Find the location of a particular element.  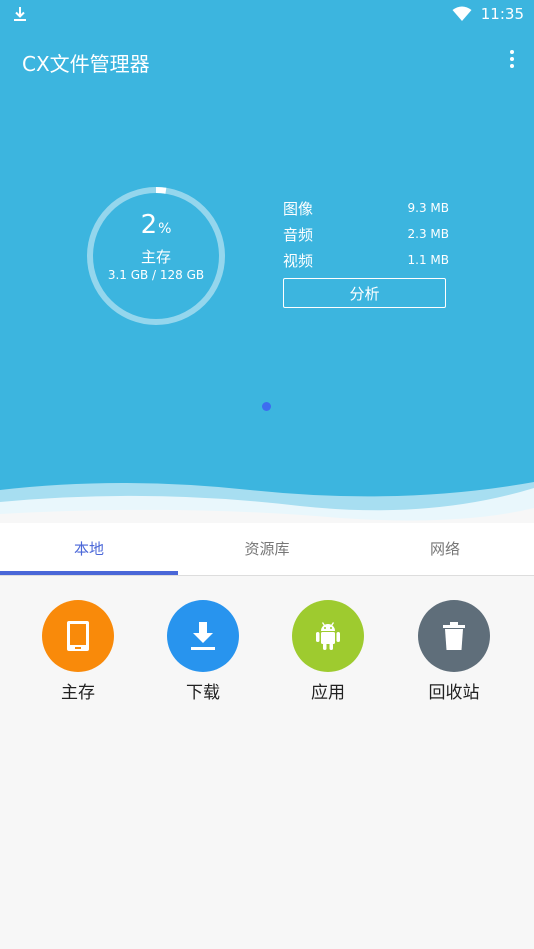

tab-indicator is located at coordinates (89, 573).